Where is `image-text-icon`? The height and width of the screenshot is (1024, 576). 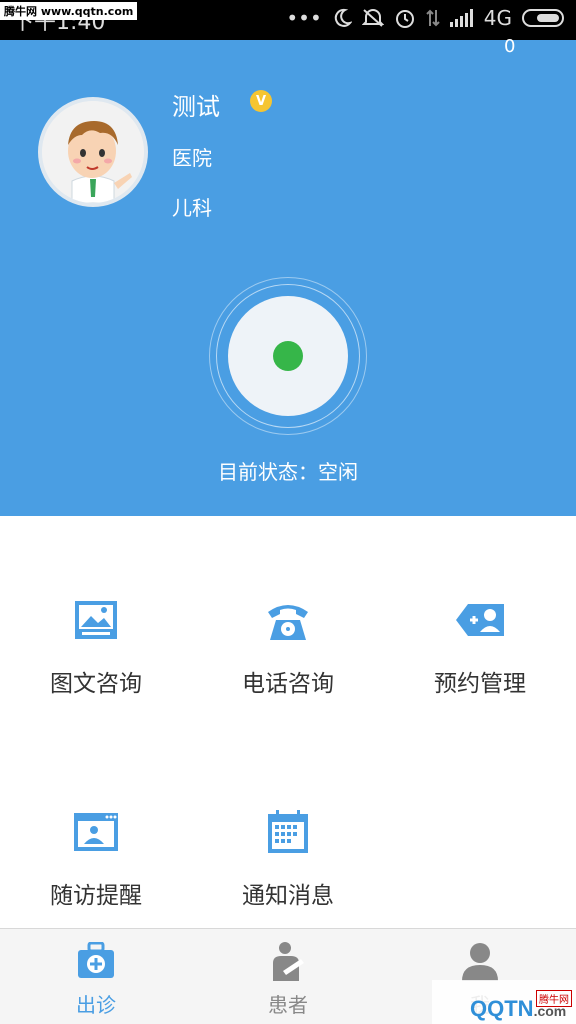
image-text-icon is located at coordinates (96, 620).